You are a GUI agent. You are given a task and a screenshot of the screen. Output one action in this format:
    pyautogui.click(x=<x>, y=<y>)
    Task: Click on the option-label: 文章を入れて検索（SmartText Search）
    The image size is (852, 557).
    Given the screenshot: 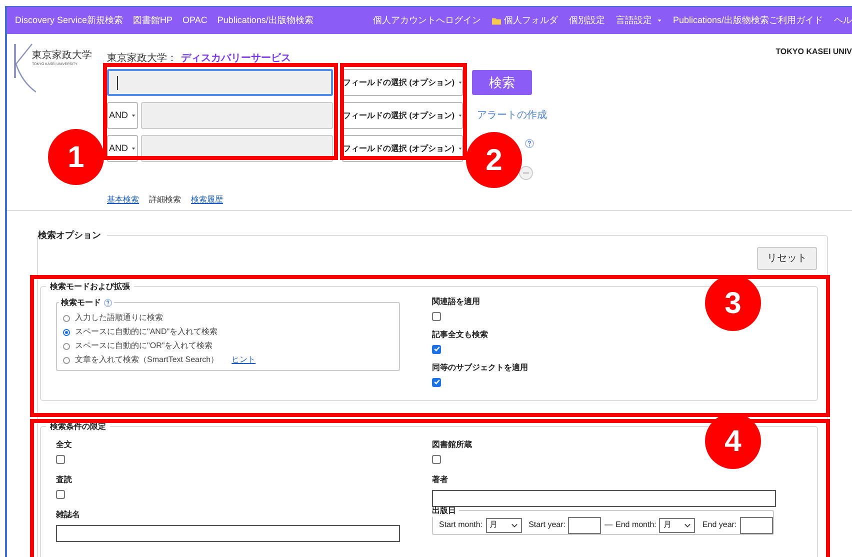 What is the action you would take?
    pyautogui.click(x=147, y=360)
    